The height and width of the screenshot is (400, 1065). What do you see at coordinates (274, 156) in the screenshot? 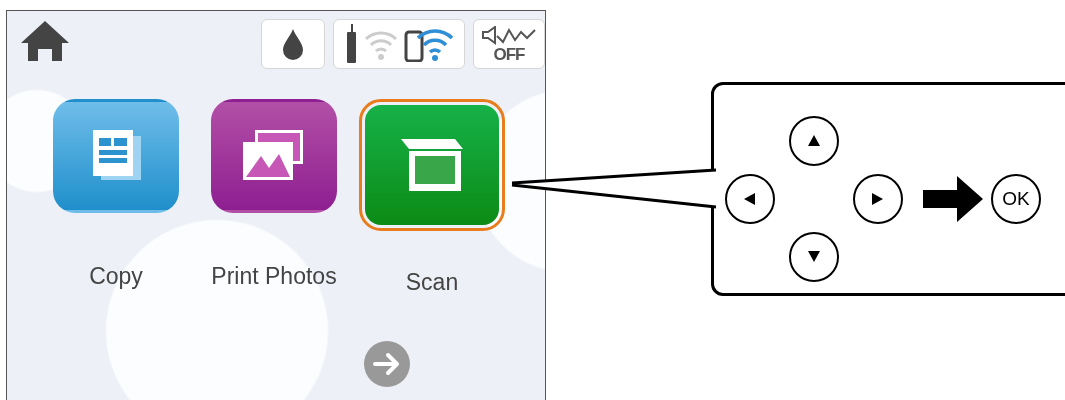
I see `photo-app-tile` at bounding box center [274, 156].